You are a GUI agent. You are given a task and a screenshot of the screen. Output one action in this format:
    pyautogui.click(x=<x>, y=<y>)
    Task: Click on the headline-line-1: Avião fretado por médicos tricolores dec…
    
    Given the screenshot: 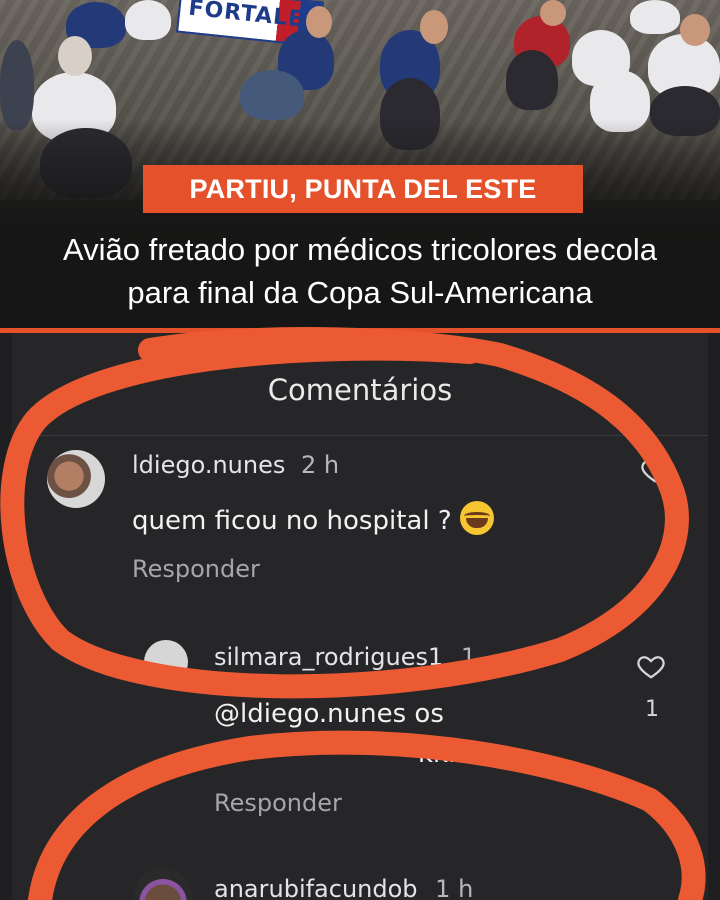 What is the action you would take?
    pyautogui.click(x=360, y=249)
    